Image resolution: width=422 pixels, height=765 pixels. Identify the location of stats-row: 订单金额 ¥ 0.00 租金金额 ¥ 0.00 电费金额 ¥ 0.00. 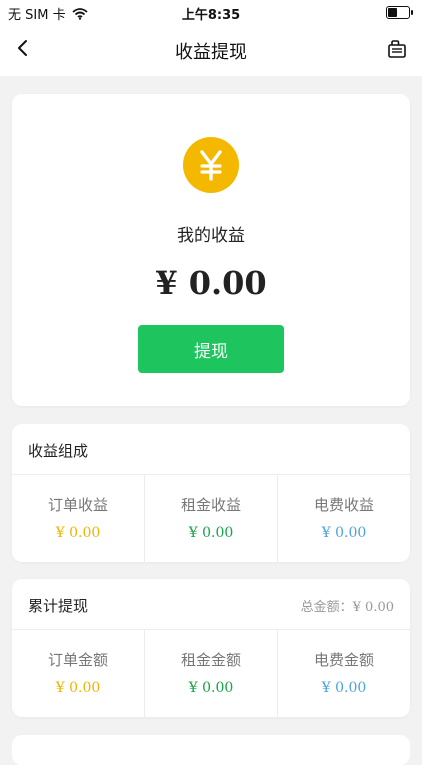
(211, 673).